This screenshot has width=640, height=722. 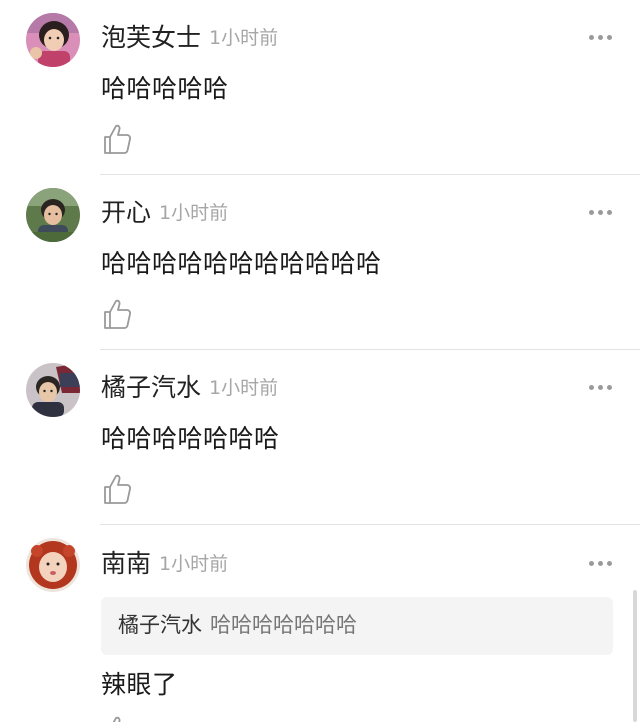 What do you see at coordinates (53, 390) in the screenshot?
I see `boy-car-avatar-icon` at bounding box center [53, 390].